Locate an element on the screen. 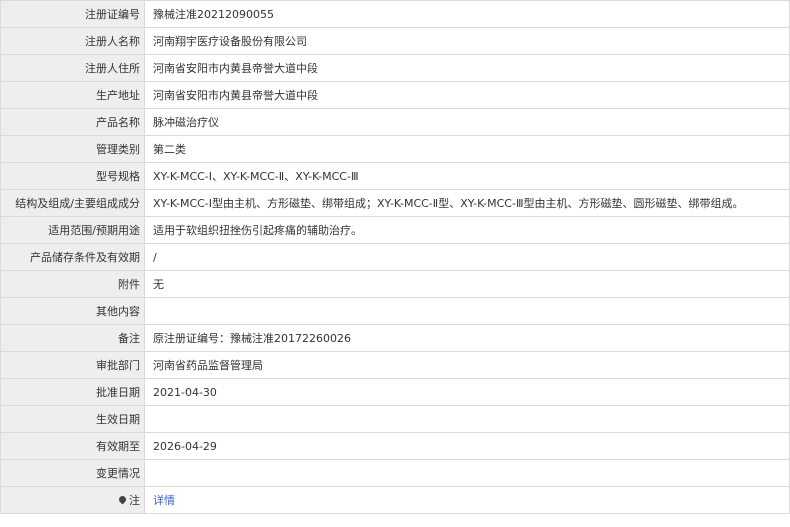 This screenshot has width=790, height=527. table-row: 生效日期 is located at coordinates (395, 419).